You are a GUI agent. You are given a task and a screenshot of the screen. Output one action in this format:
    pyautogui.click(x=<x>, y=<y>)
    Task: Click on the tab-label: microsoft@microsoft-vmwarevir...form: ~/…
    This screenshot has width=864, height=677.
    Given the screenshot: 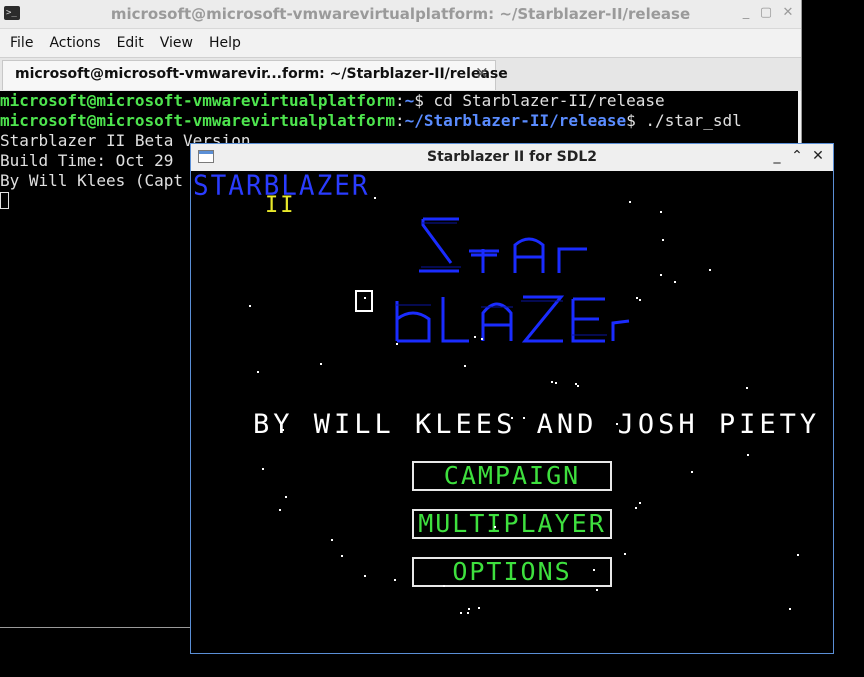 What is the action you would take?
    pyautogui.click(x=261, y=74)
    